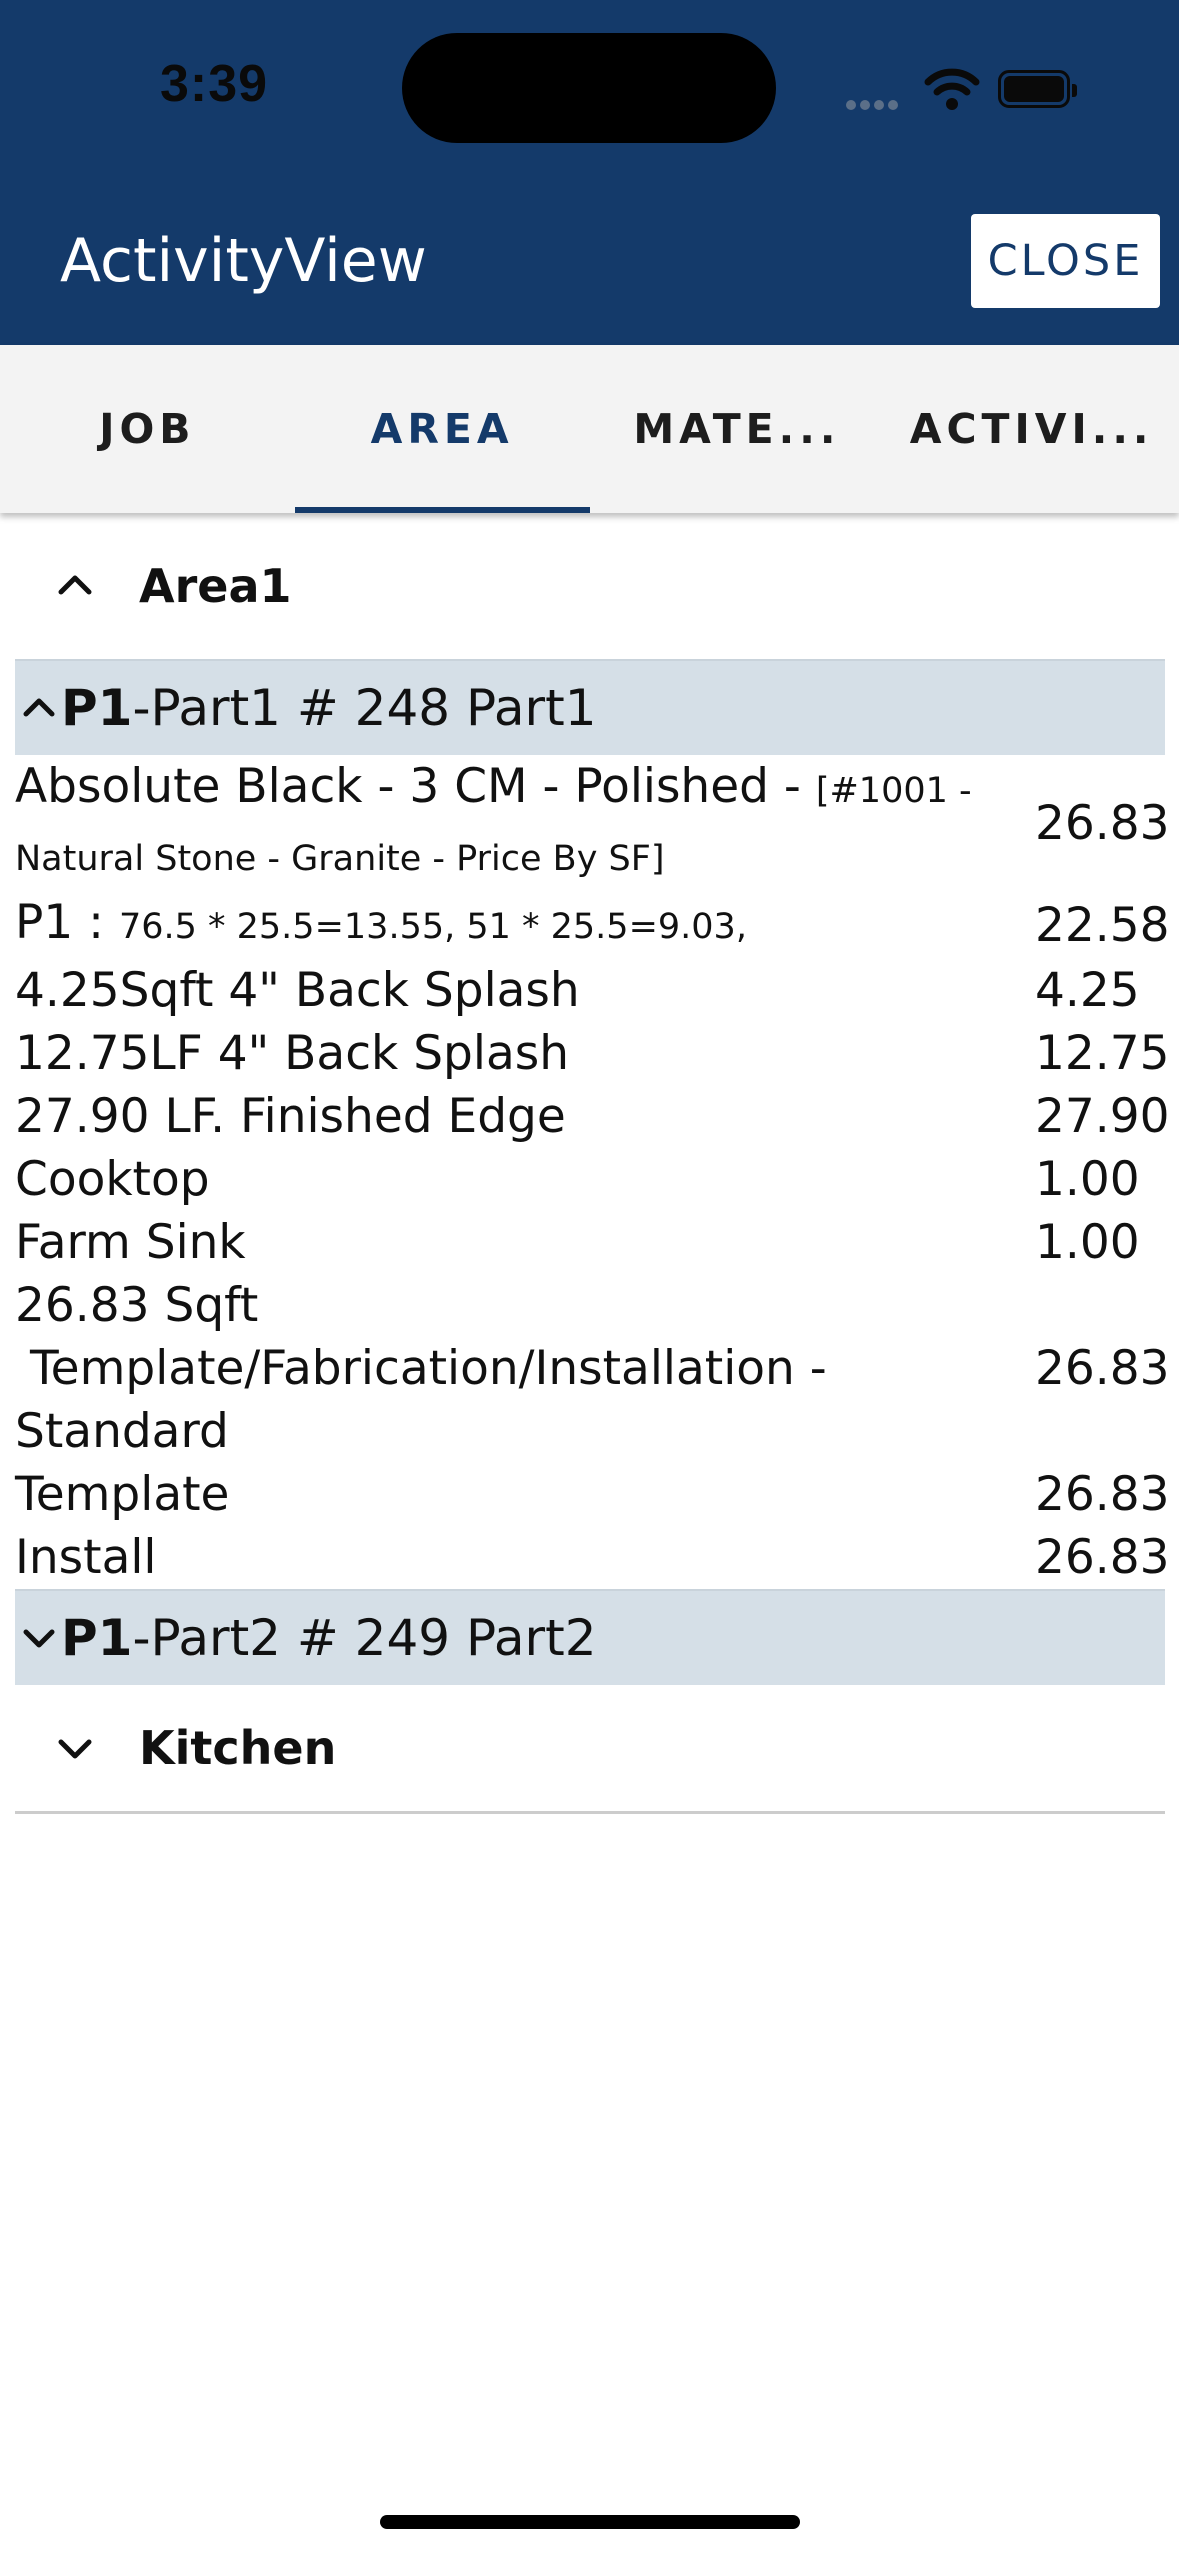  Describe the element at coordinates (590, 1749) in the screenshot. I see `area-header-kitchen: Kitchen` at that location.